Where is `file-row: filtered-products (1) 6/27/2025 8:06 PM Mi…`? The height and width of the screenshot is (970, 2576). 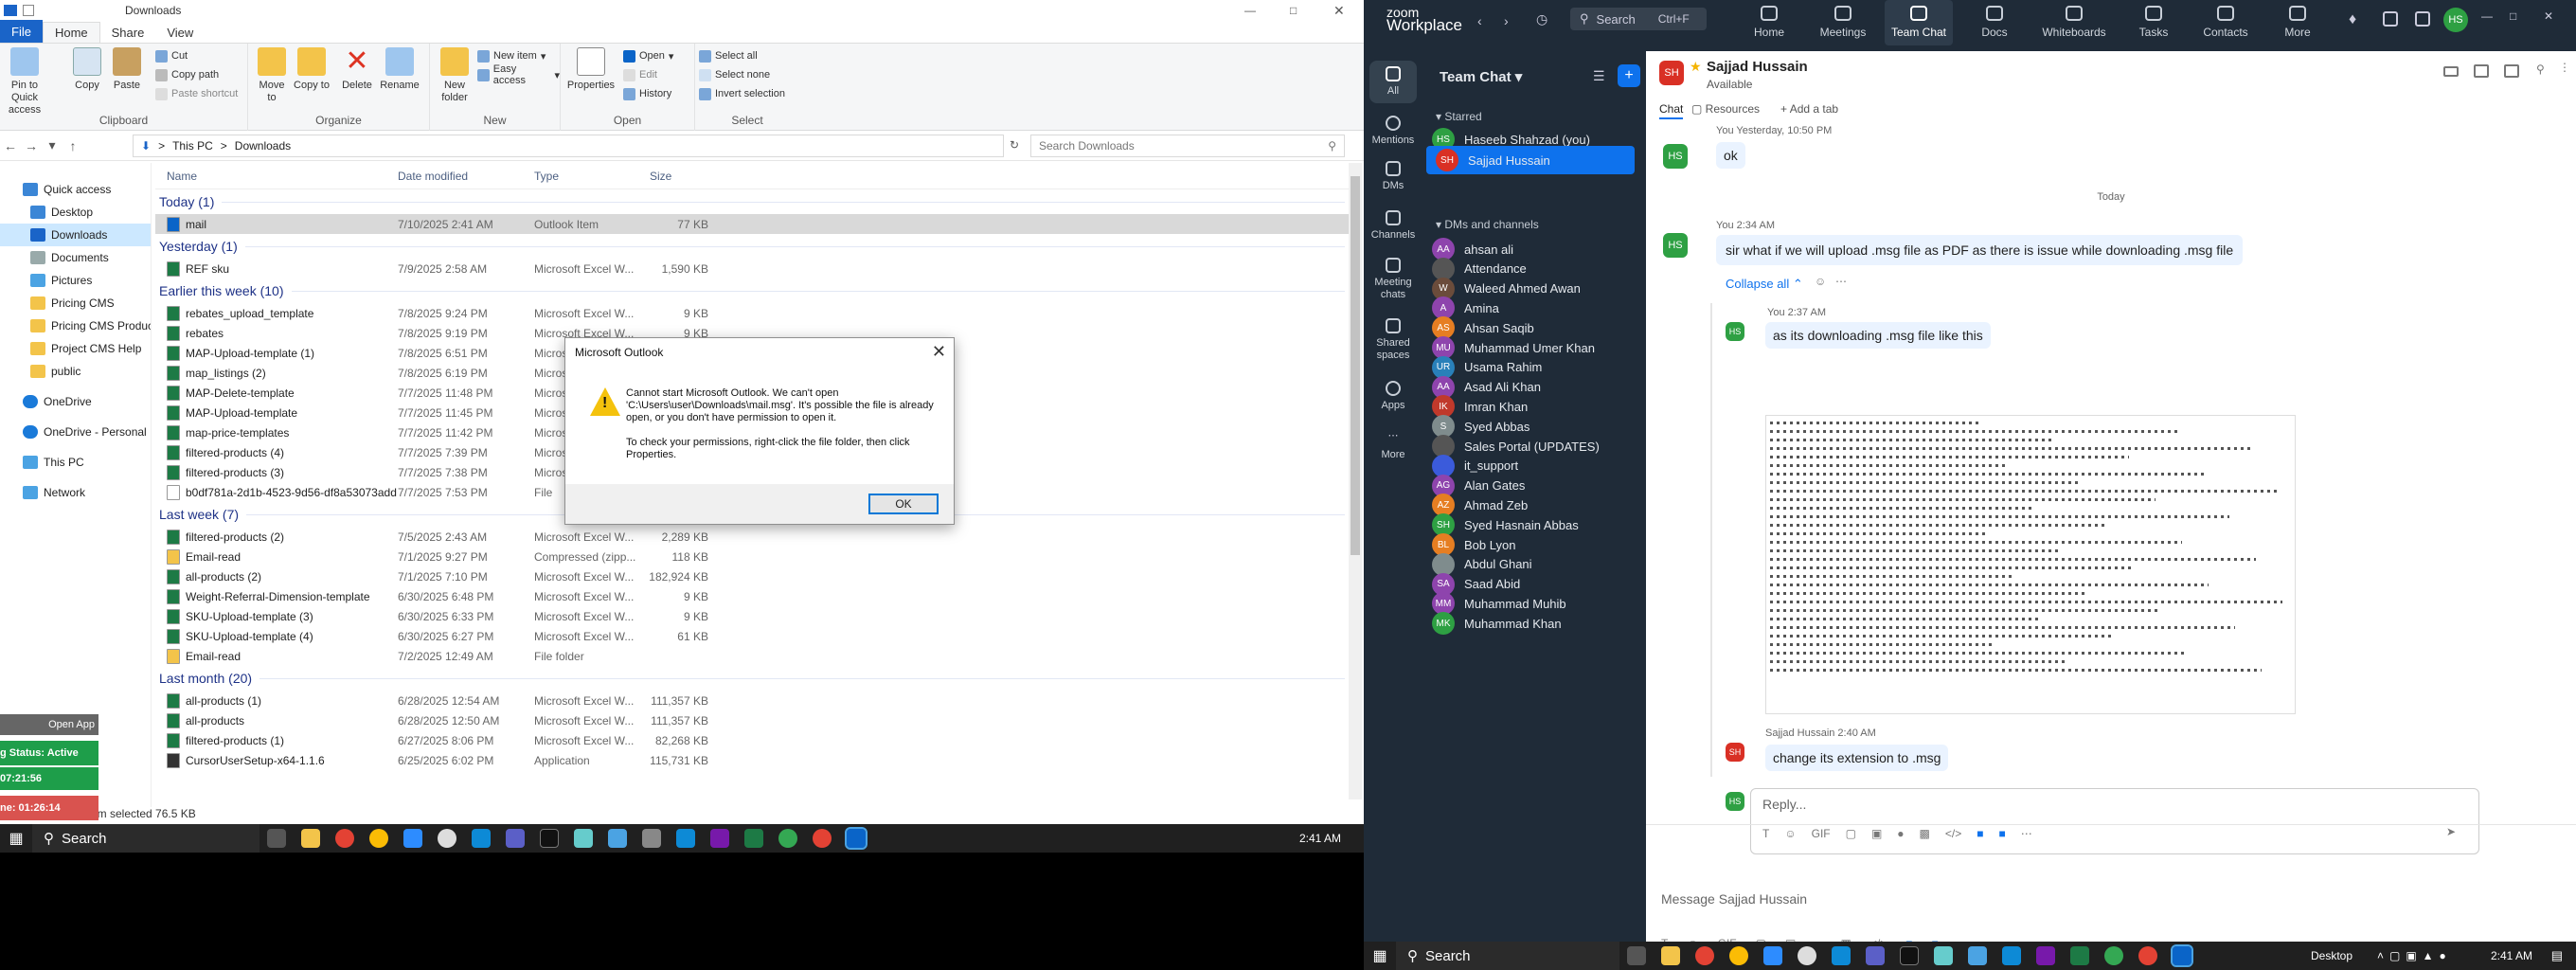 file-row: filtered-products (1) 6/27/2025 8:06 PM Mi… is located at coordinates (753, 740).